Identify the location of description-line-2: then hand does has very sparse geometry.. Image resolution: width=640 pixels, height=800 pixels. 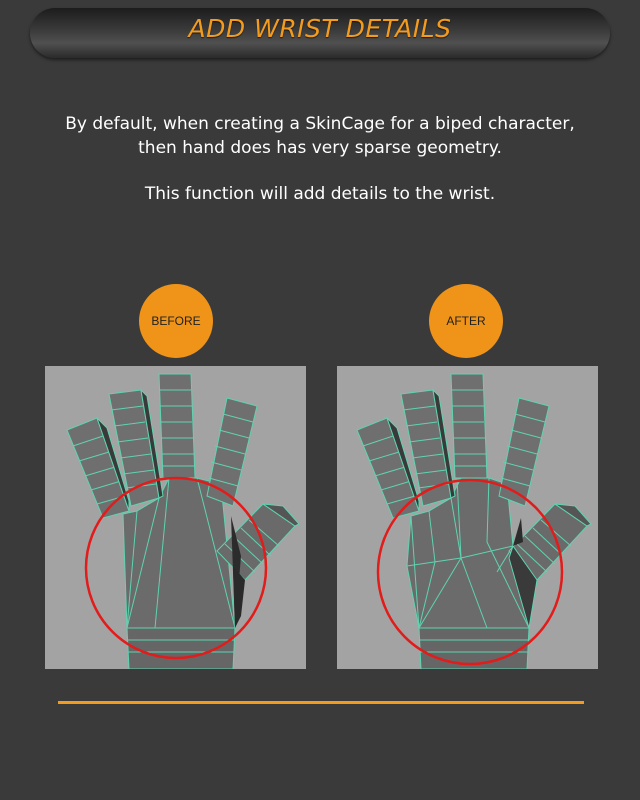
(320, 148).